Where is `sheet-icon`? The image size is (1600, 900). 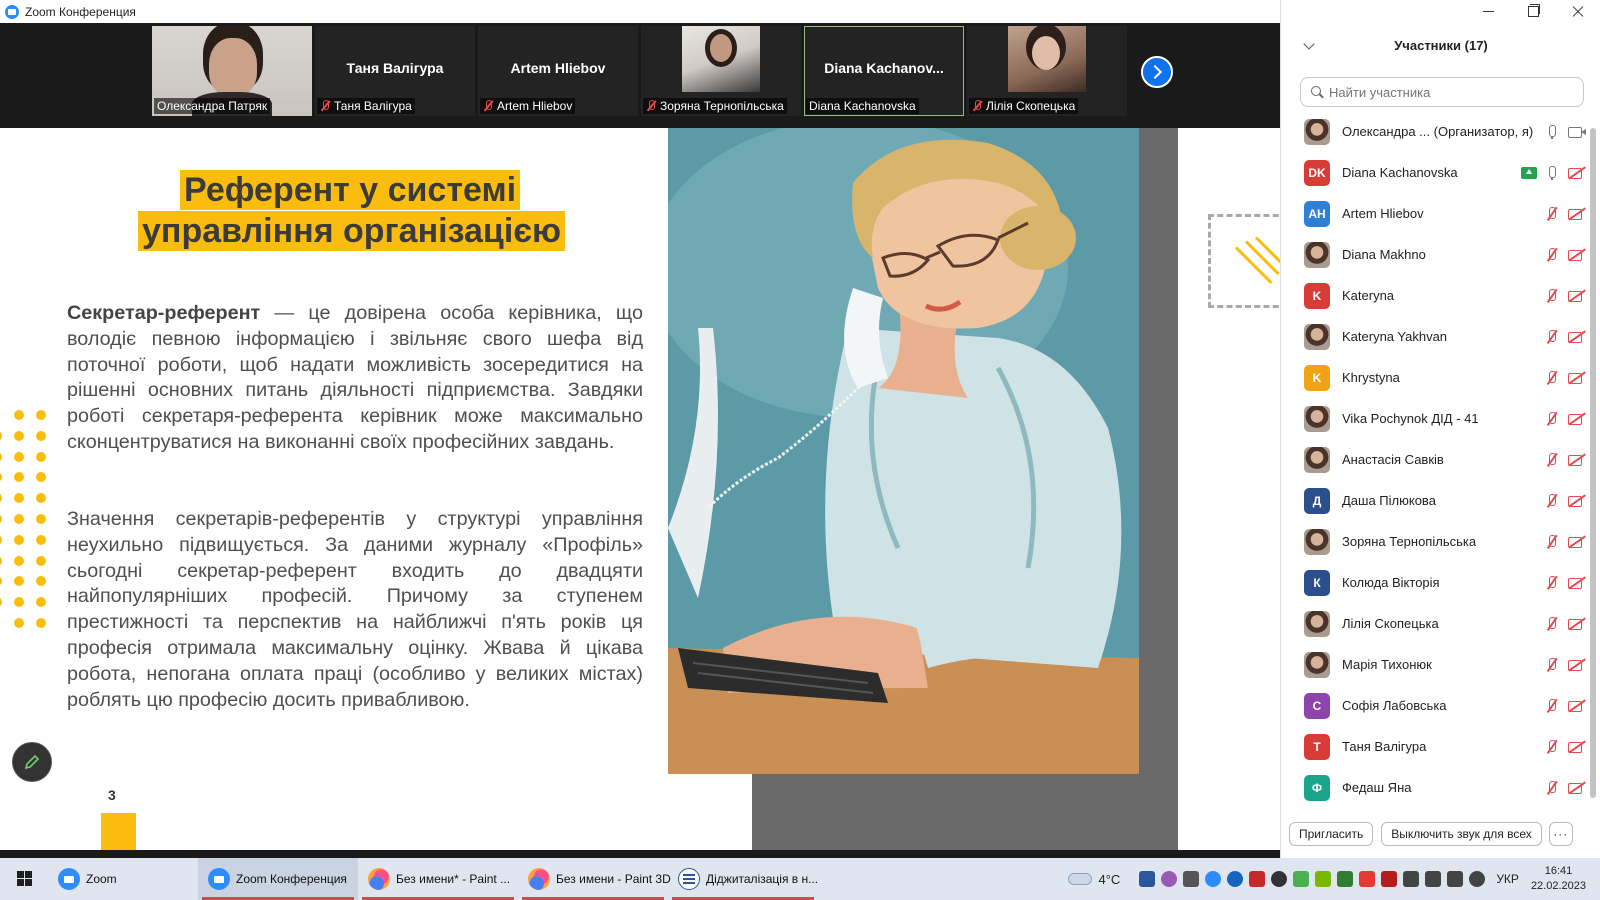 sheet-icon is located at coordinates (1345, 879).